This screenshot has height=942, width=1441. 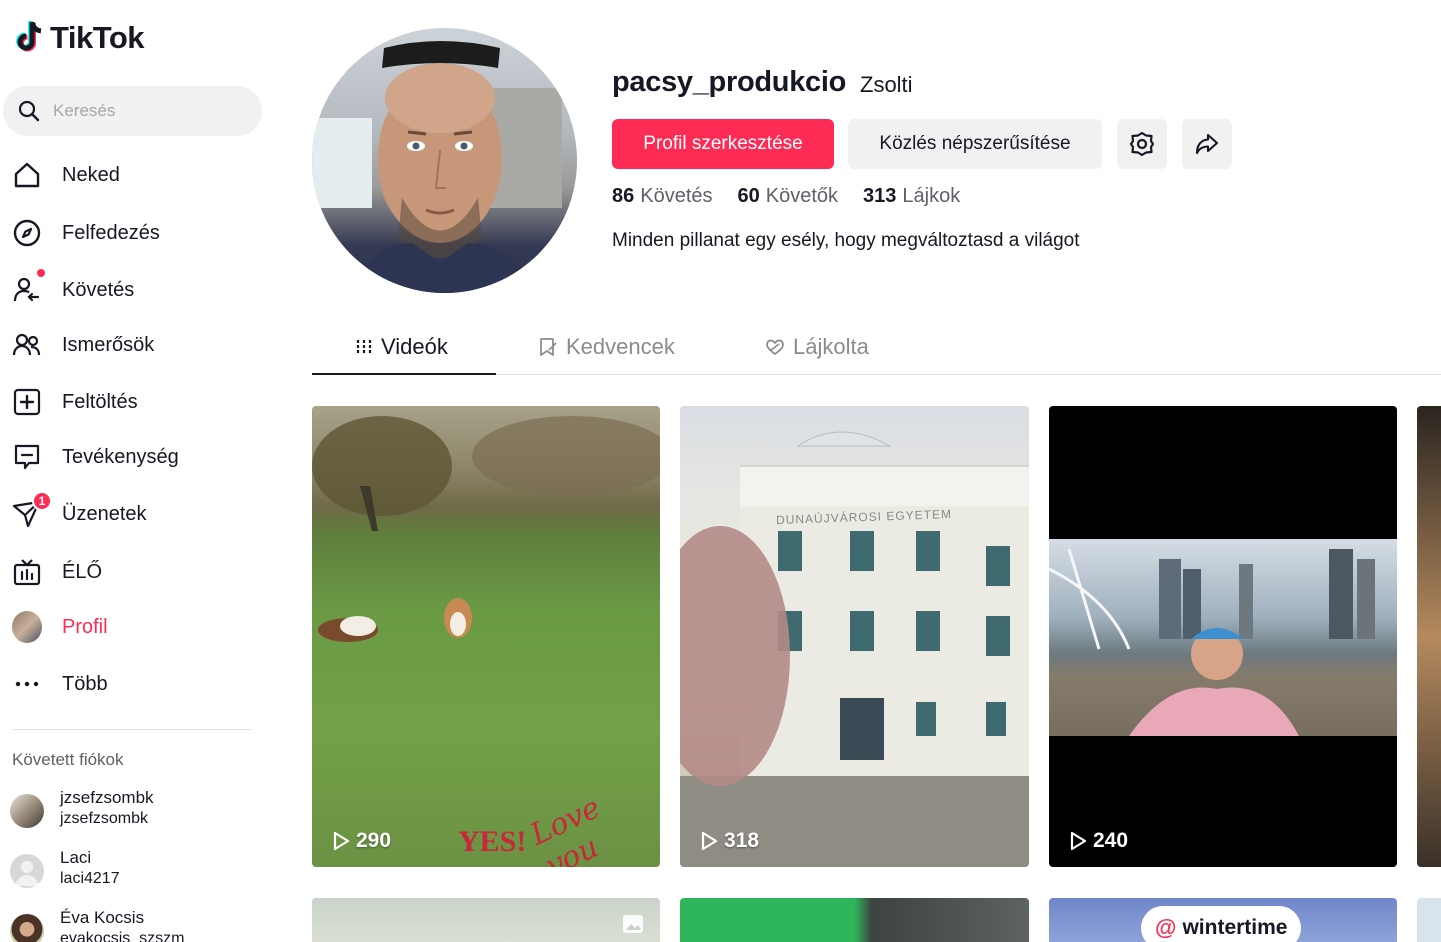 I want to click on view-count-value: 318, so click(x=742, y=840).